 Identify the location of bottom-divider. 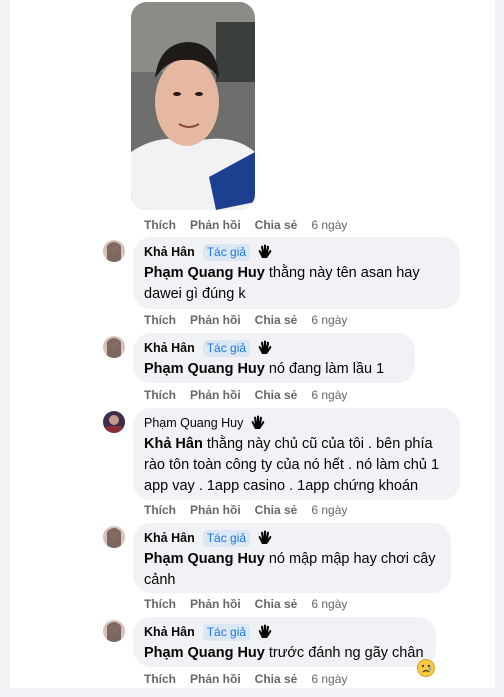
(252, 692).